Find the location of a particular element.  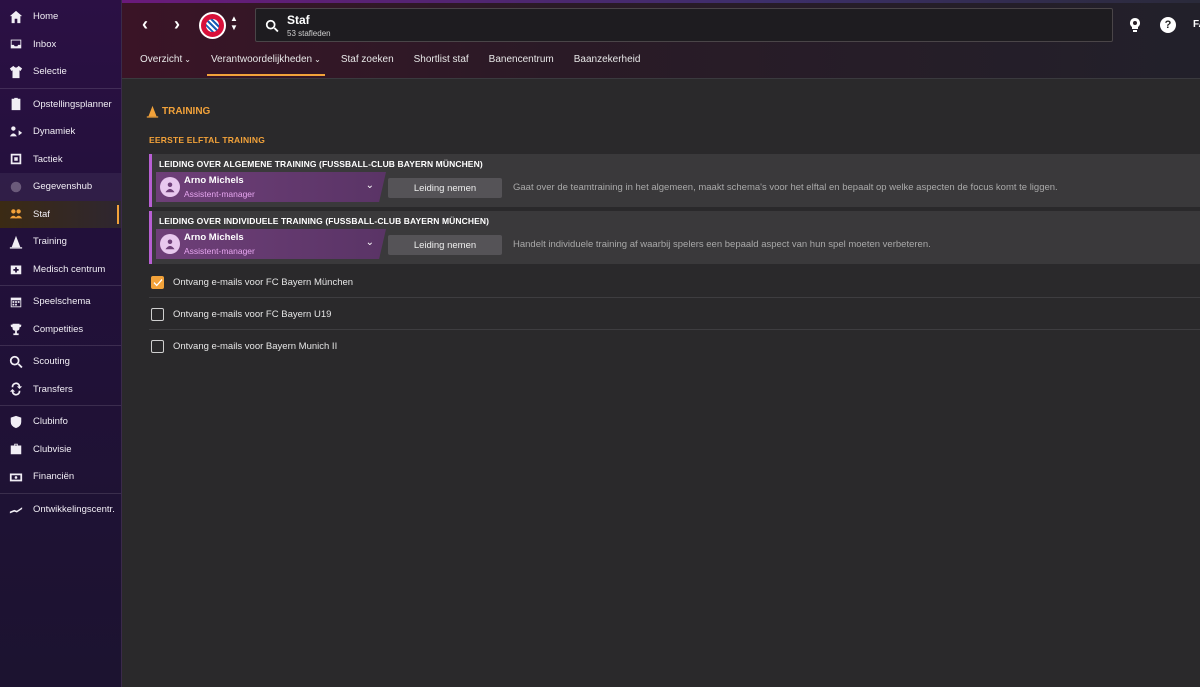

tab-staf-zoeken: Staf zoeken is located at coordinates (367, 62).